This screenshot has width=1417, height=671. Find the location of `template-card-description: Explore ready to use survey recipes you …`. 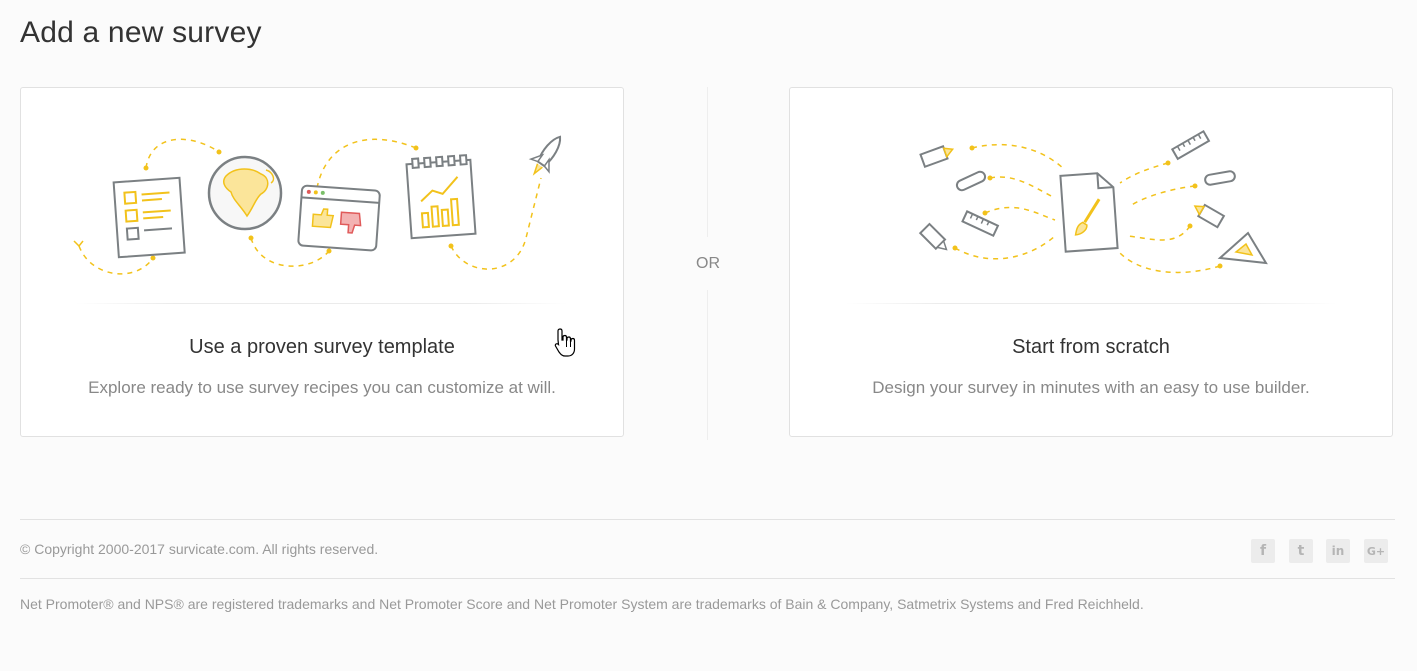

template-card-description: Explore ready to use survey recipes you … is located at coordinates (322, 387).